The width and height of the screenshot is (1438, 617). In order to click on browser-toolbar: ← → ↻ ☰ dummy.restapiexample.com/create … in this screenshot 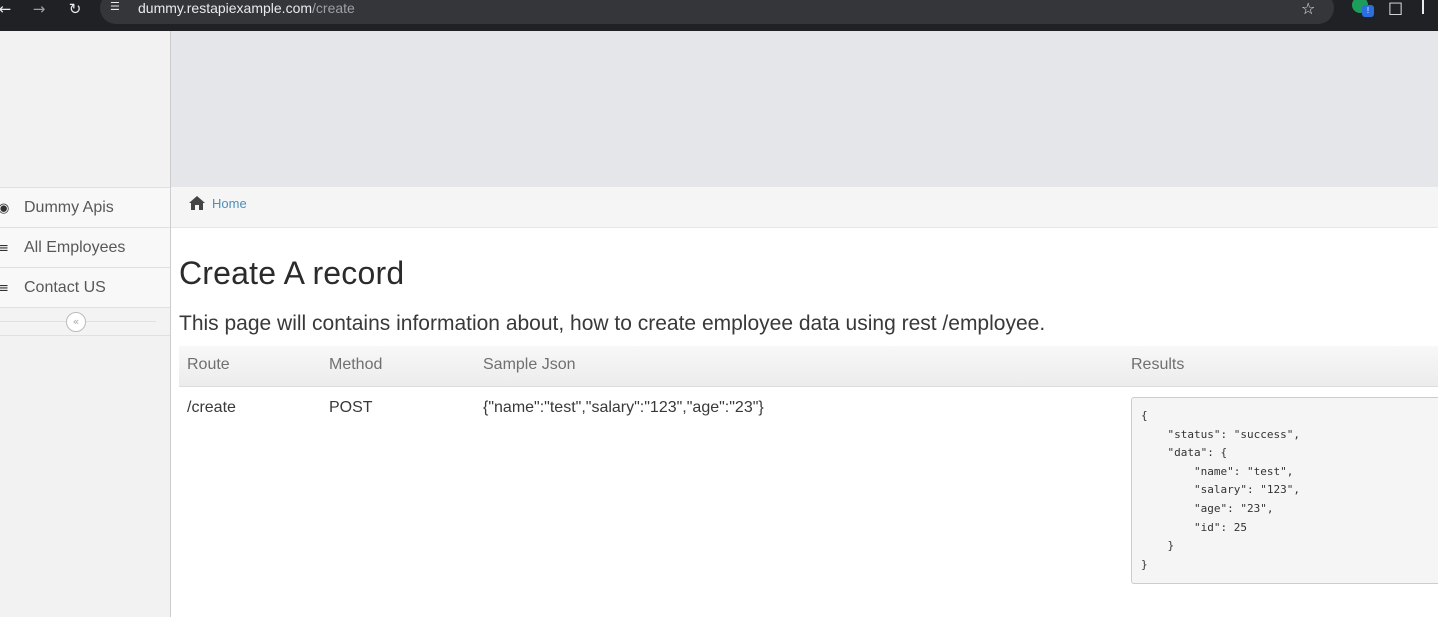, I will do `click(719, 15)`.